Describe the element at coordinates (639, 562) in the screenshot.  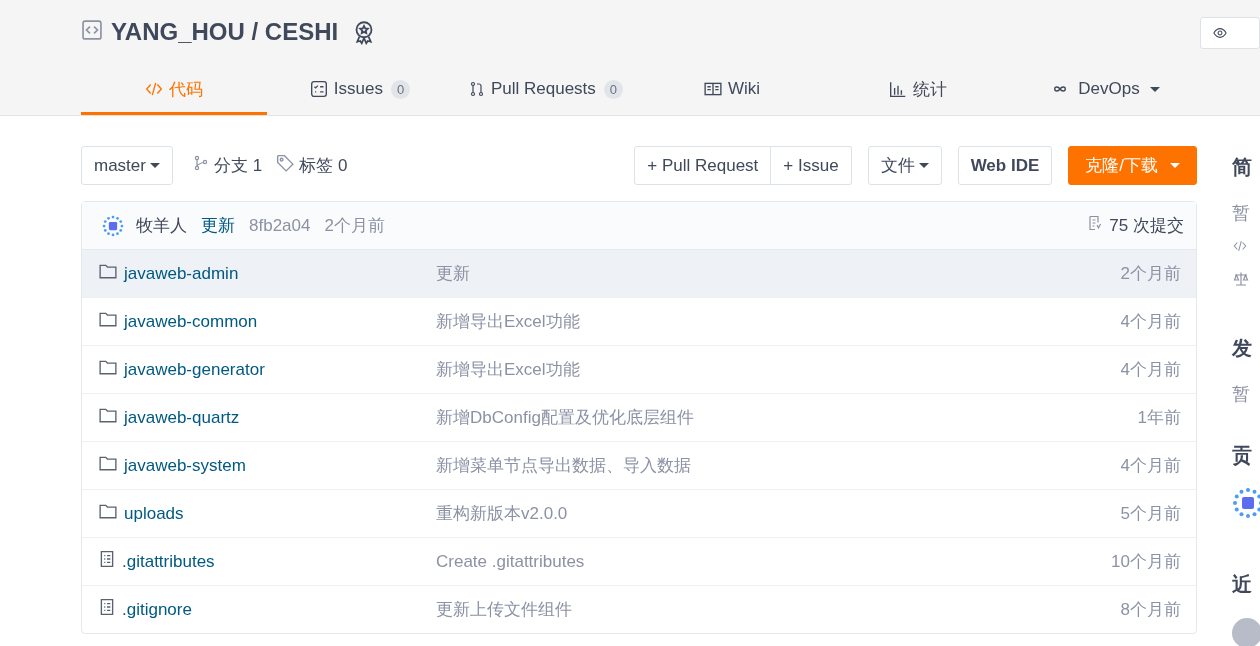
I see `file-row: .gitattributes Create .gitattributes 10个月前` at that location.